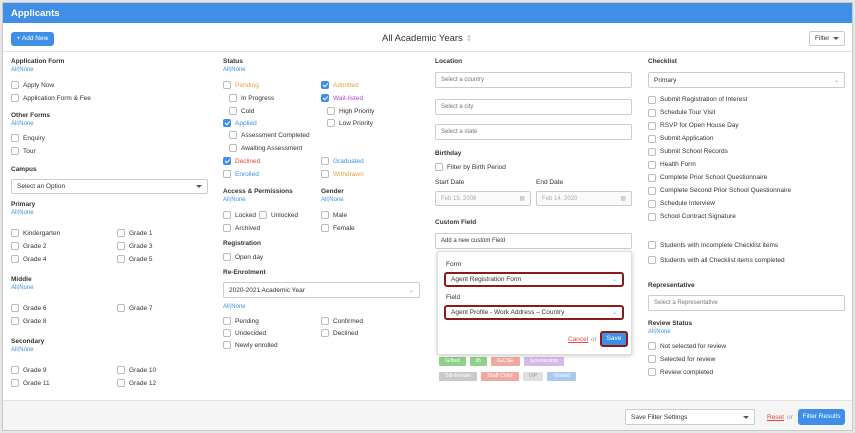 Image resolution: width=855 pixels, height=433 pixels. Describe the element at coordinates (30, 383) in the screenshot. I see `checkbox-grade-11: Grade 11` at that location.